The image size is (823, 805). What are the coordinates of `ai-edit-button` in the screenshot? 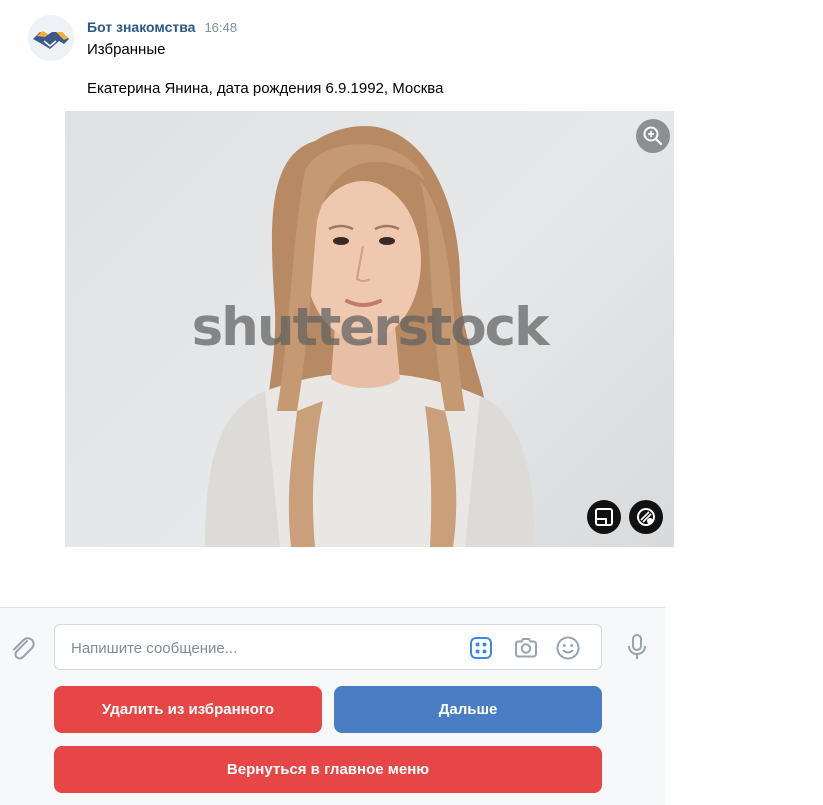 It's located at (646, 517).